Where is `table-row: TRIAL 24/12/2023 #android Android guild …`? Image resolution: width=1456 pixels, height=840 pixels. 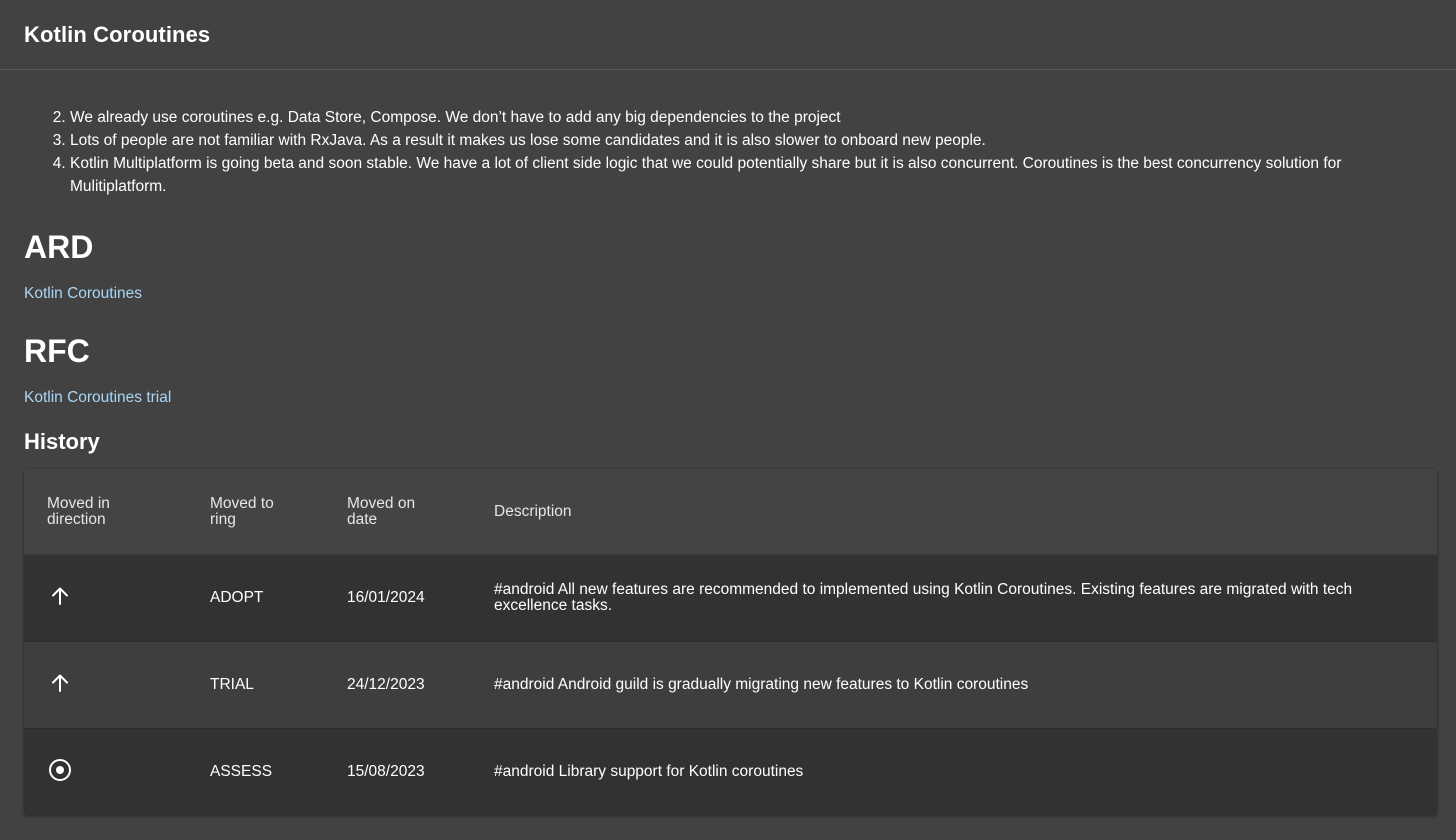
table-row: TRIAL 24/12/2023 #android Android guild … is located at coordinates (730, 685).